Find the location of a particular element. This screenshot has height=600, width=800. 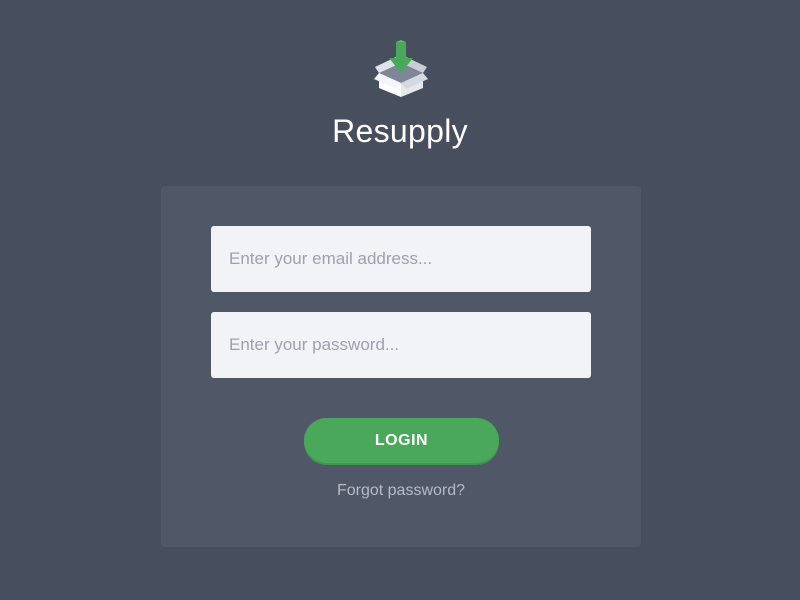

box-download-icon is located at coordinates (401, 70).